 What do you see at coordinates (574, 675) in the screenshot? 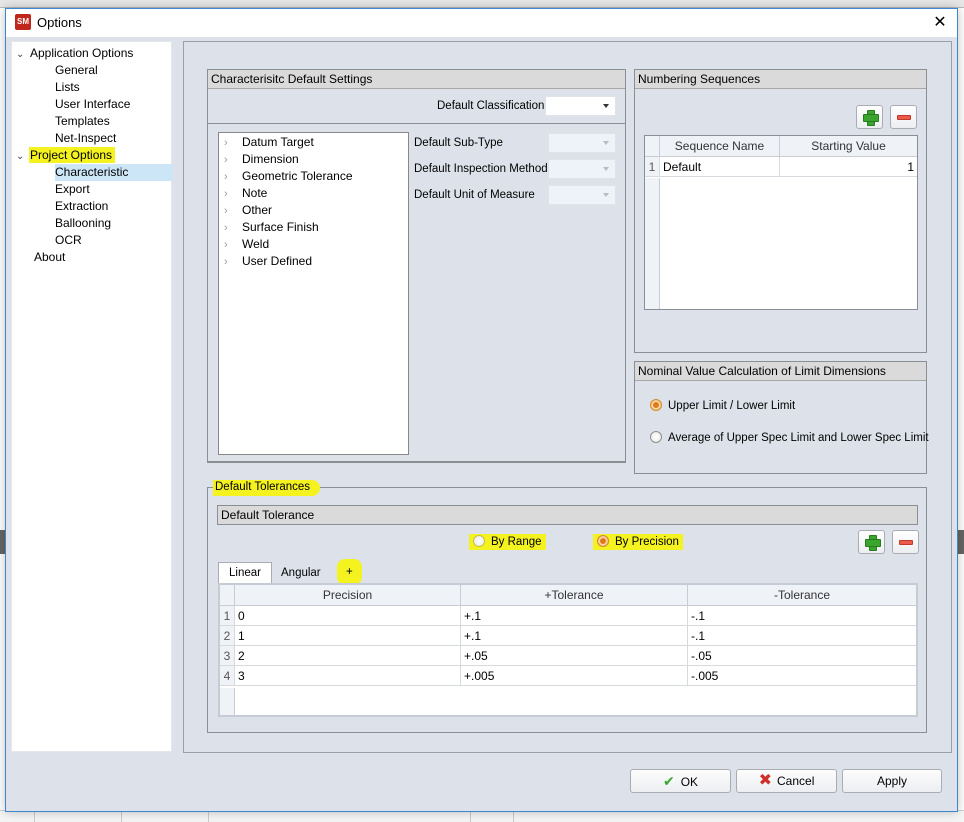
I see `plus-tolerance-cell: +.005` at bounding box center [574, 675].